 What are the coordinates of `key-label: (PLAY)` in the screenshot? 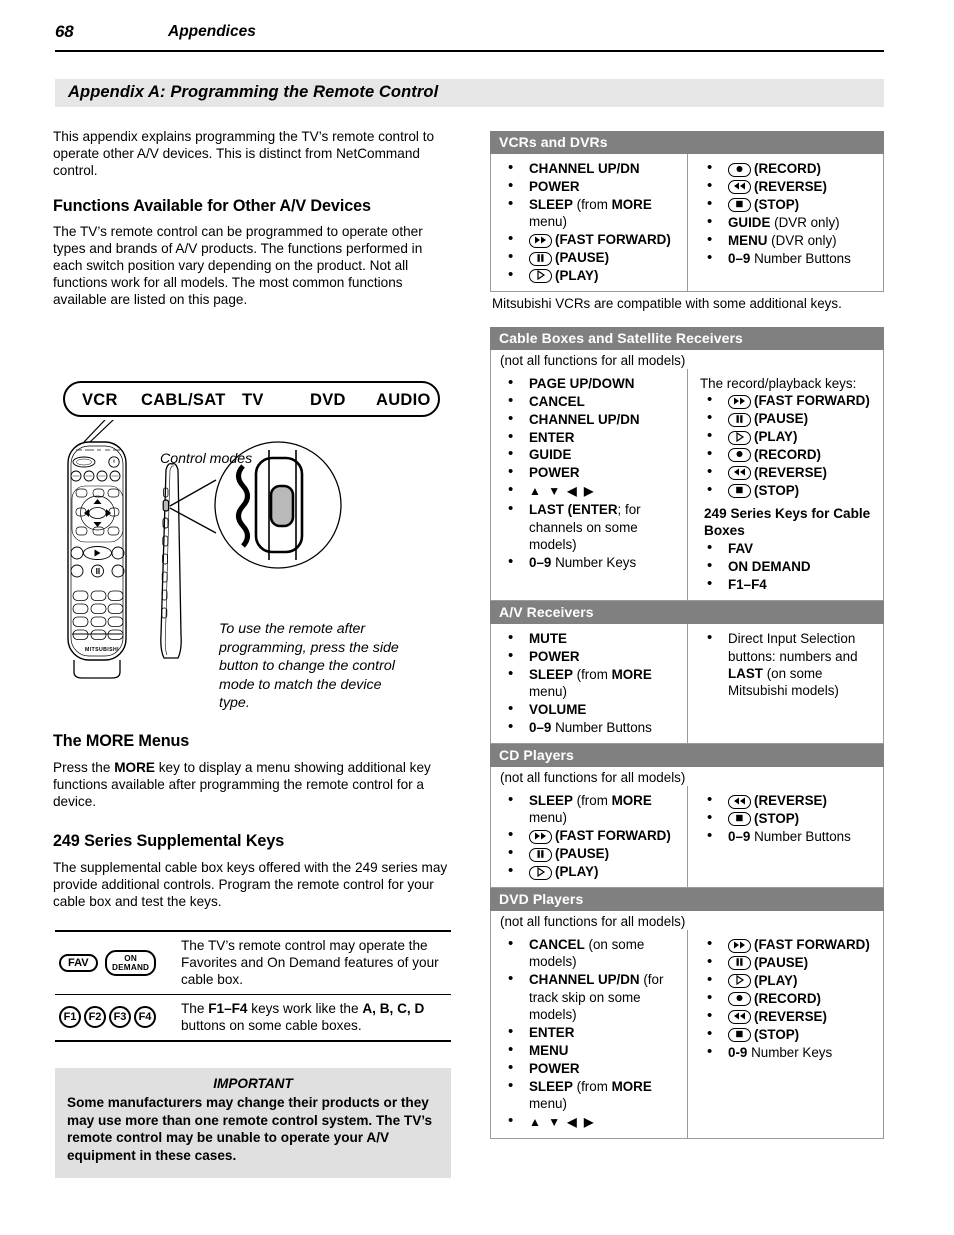 It's located at (776, 980).